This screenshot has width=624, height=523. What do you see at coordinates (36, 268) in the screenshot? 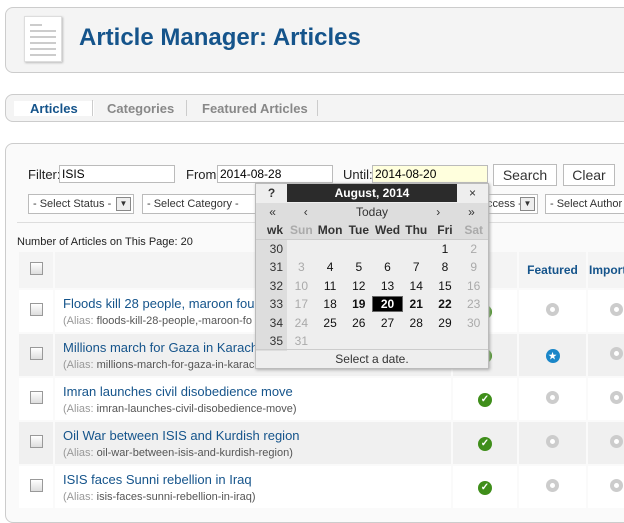
I see `select-all-checkbox` at bounding box center [36, 268].